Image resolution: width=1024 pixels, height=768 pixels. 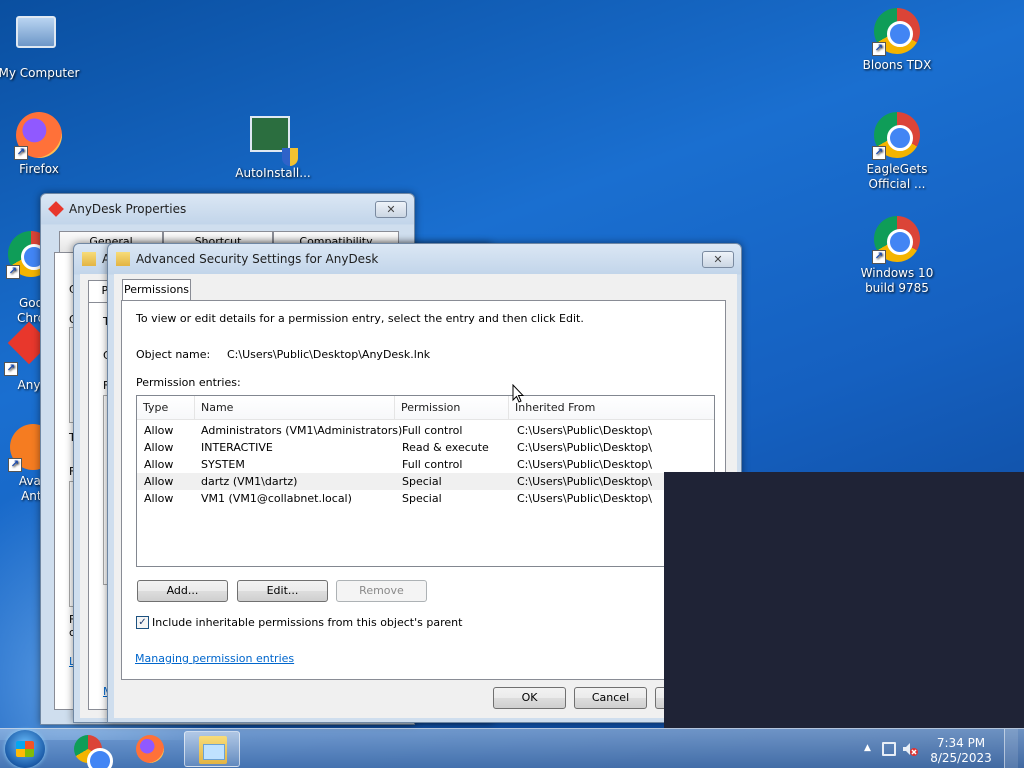 What do you see at coordinates (257, 259) in the screenshot?
I see `window-title: Advanced Security Settings for AnyDesk` at bounding box center [257, 259].